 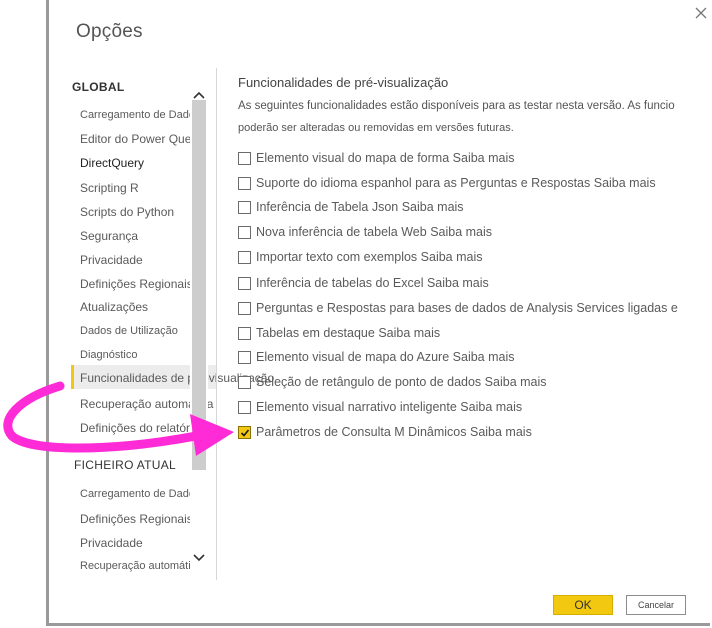 I want to click on feature-label-text: Tabelas em destaque, so click(x=315, y=333).